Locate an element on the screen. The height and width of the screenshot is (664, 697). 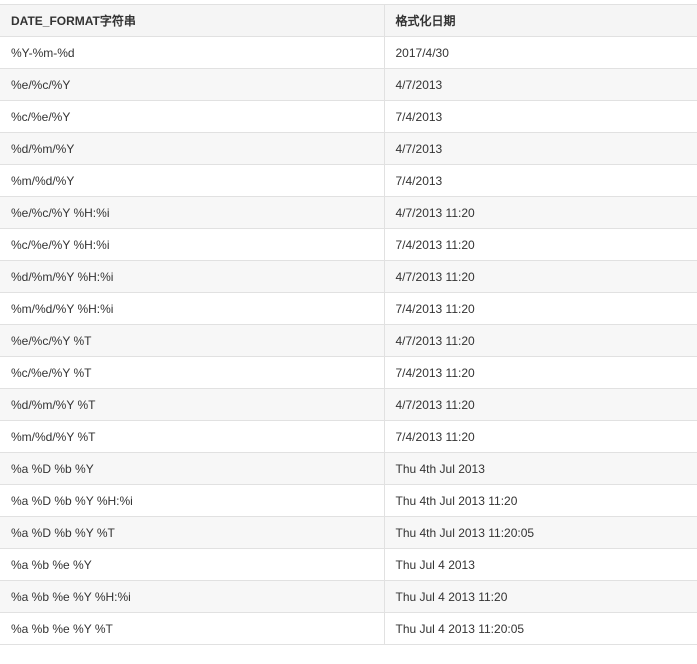
table-header: DATE_FORMAT字符串 格式化日期 is located at coordinates (348, 20).